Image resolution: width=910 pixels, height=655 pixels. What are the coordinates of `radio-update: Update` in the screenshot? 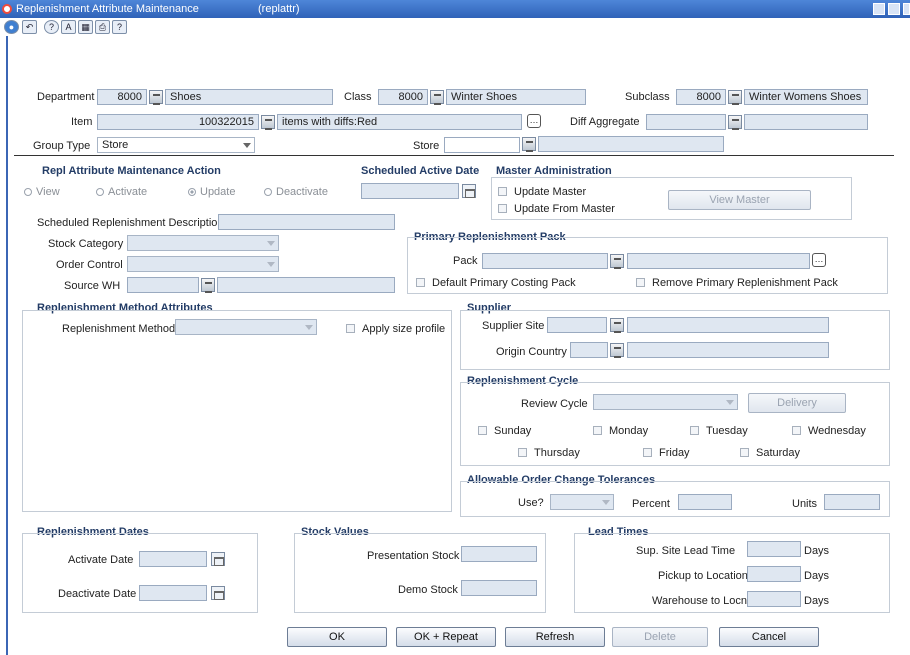 It's located at (211, 192).